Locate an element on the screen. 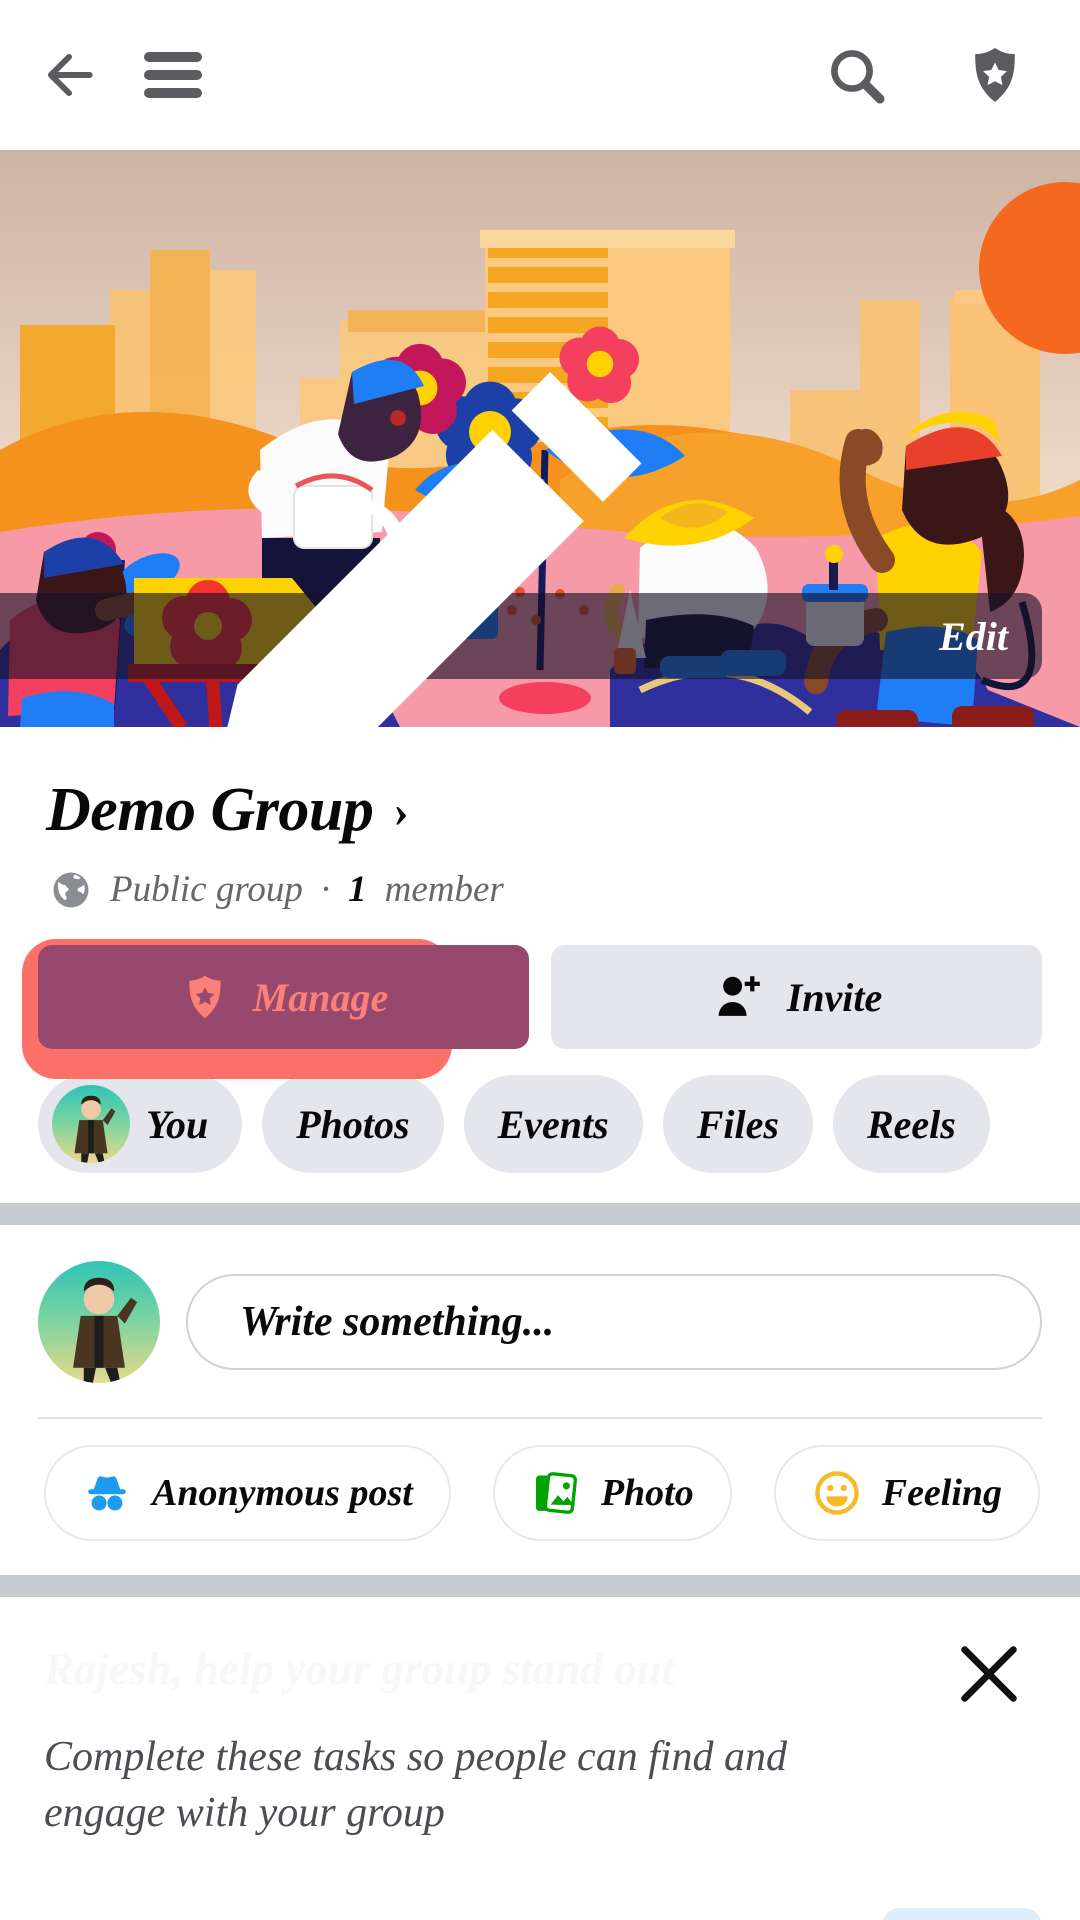  chip-reels: Reels is located at coordinates (911, 1124).